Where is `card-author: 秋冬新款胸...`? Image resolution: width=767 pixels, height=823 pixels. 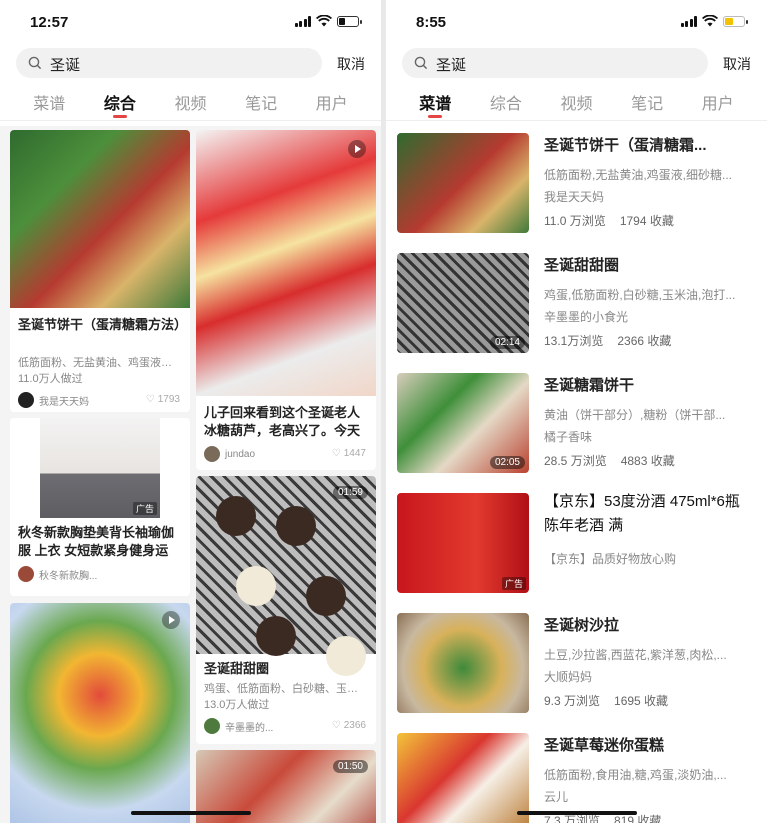 card-author: 秋冬新款胸... is located at coordinates (57, 574).